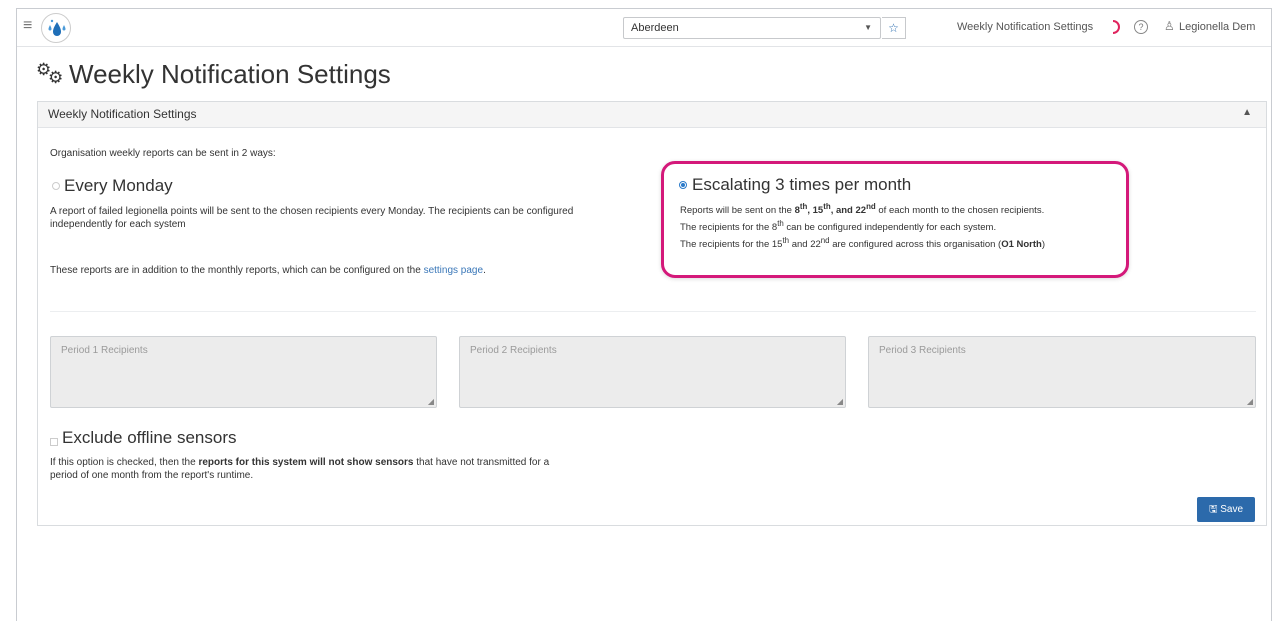 The width and height of the screenshot is (1279, 621). I want to click on chevron-down-icon: ▼, so click(868, 27).